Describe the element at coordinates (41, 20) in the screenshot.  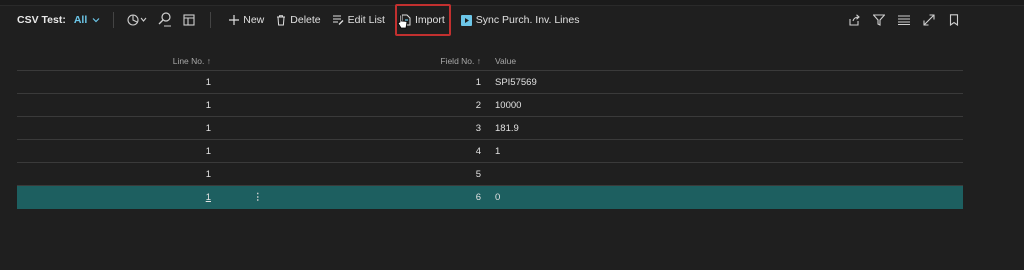
I see `page-title: CSV Test:` at that location.